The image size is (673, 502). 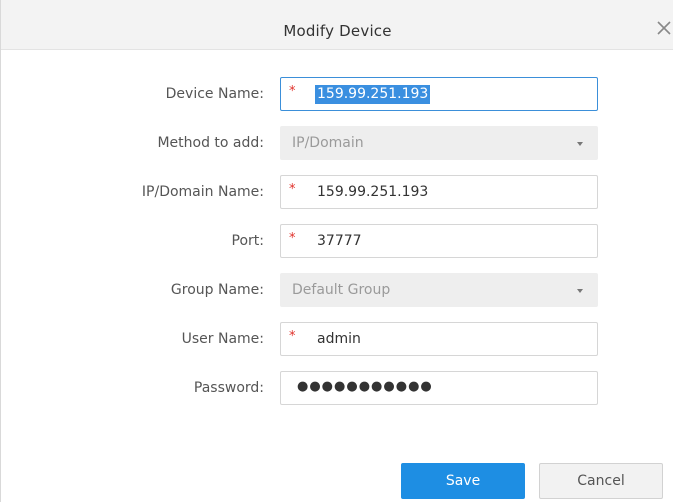 What do you see at coordinates (365, 386) in the screenshot?
I see `password-value: ●●●●●●●●●●●` at bounding box center [365, 386].